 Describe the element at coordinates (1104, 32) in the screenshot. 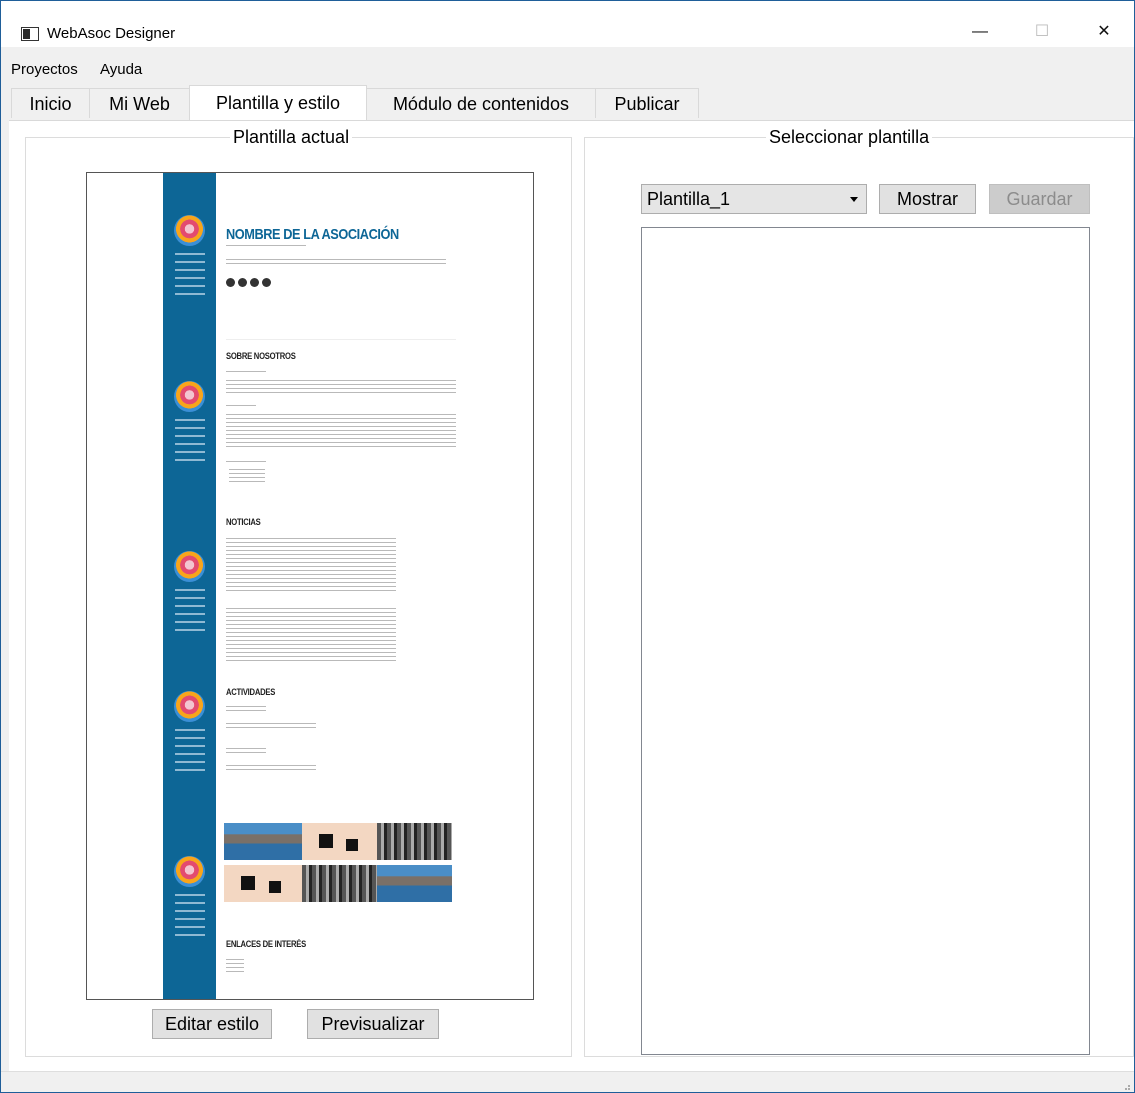

I see `close-button: ✕` at that location.